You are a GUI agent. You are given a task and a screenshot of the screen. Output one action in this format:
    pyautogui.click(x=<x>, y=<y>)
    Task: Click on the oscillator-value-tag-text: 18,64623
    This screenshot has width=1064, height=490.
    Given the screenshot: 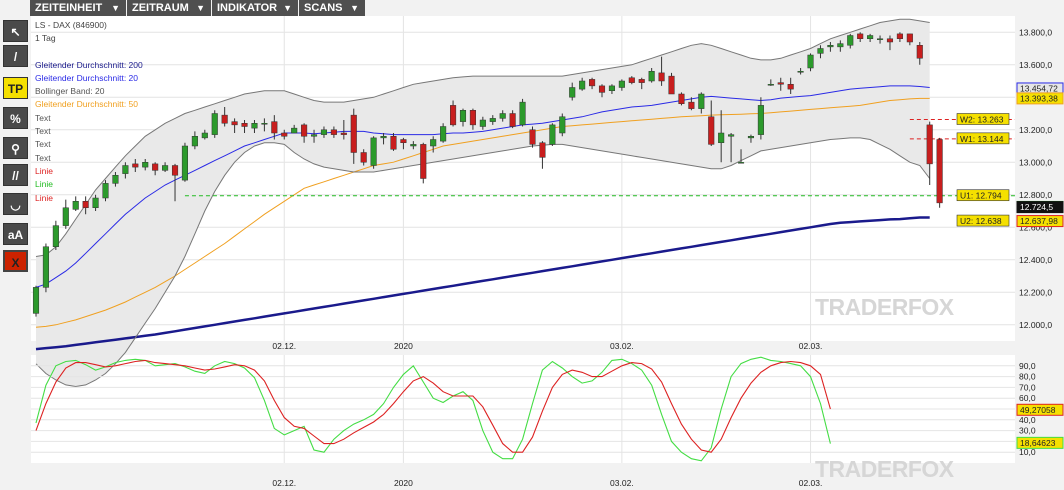 What is the action you would take?
    pyautogui.click(x=1038, y=443)
    